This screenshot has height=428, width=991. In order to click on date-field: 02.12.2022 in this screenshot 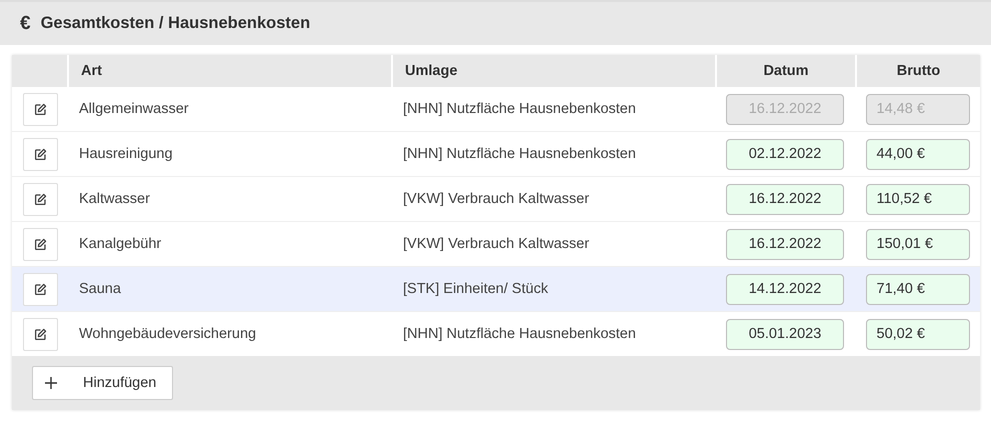, I will do `click(785, 154)`.